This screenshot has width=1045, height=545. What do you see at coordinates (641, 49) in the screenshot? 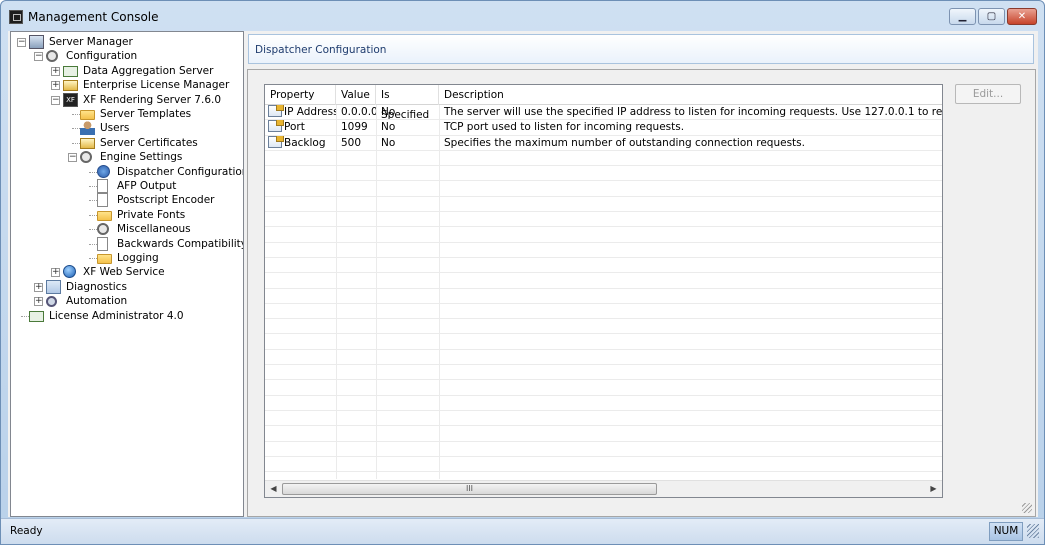
I see `content-header: Dispatcher Configuration` at bounding box center [641, 49].